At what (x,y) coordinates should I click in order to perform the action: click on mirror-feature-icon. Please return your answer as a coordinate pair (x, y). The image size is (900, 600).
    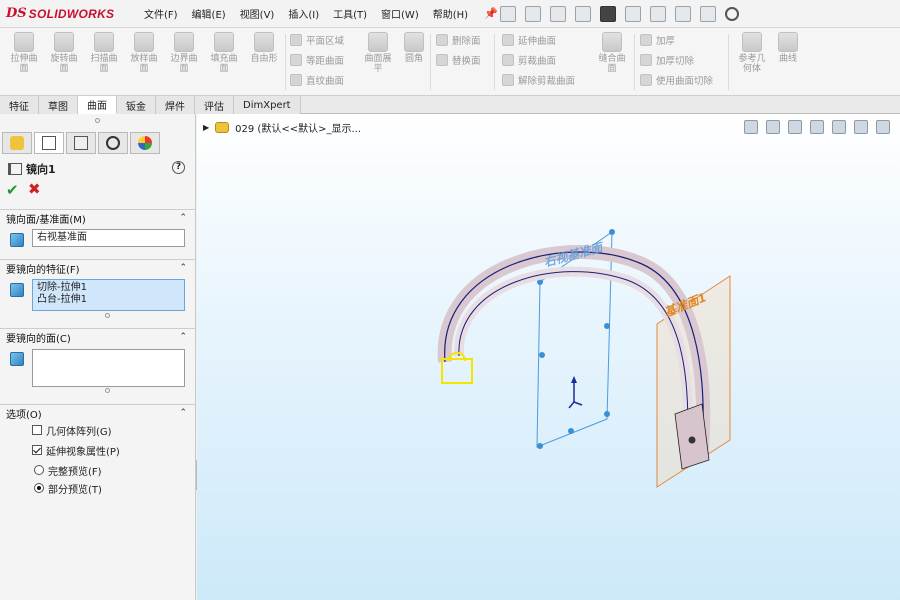
    Looking at the image, I should click on (15, 169).